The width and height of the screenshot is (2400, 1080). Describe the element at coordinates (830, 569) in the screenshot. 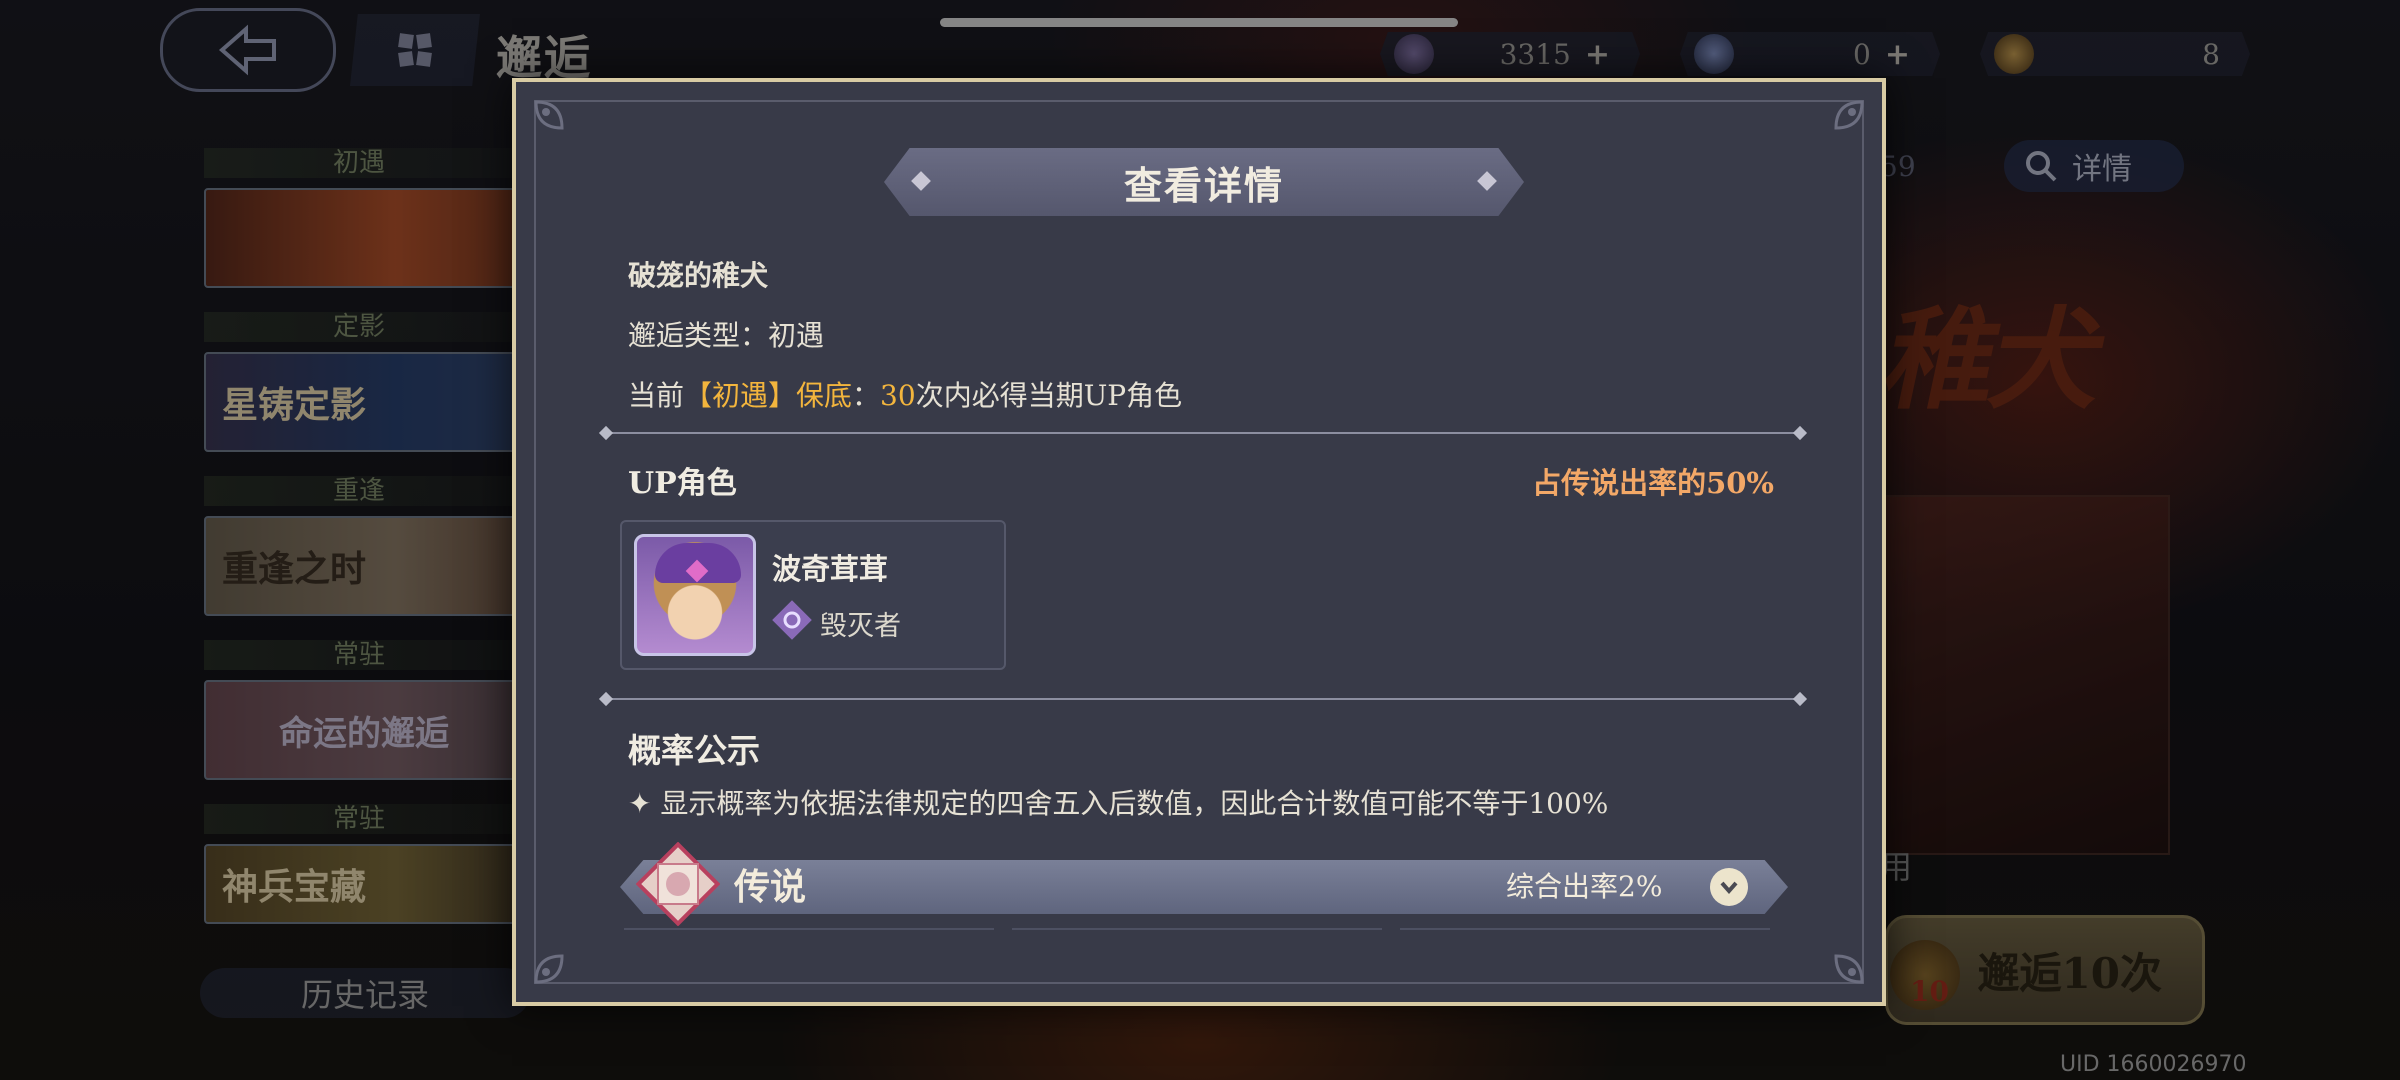

I see `character-name: 波奇茸茸` at that location.